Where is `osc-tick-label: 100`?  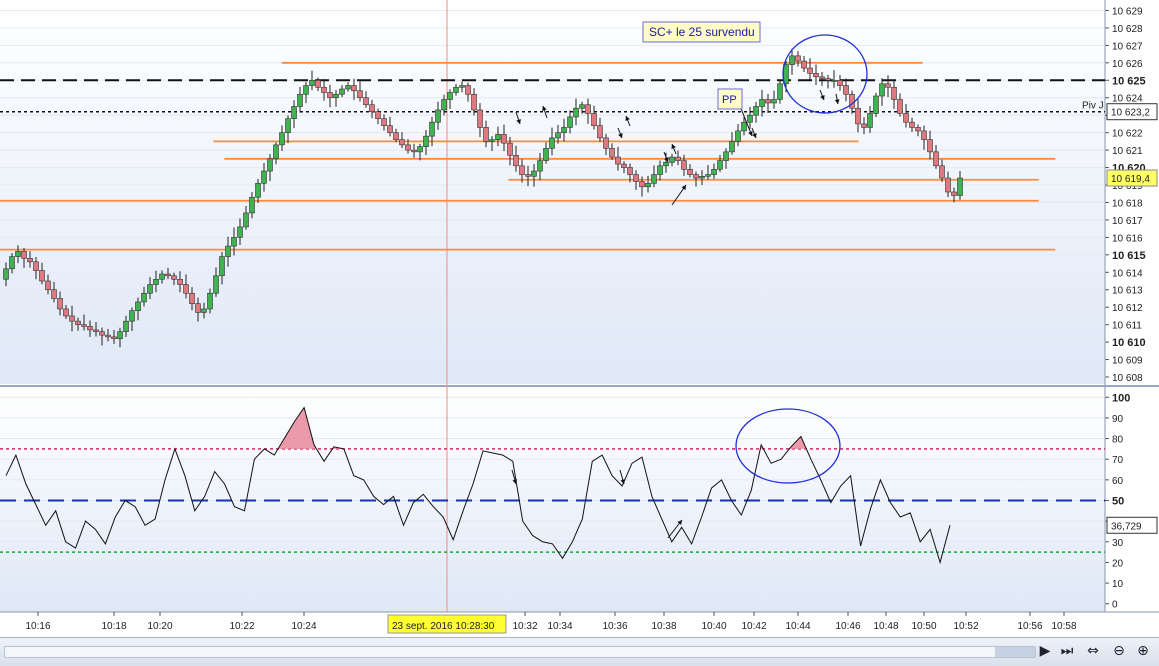
osc-tick-label: 100 is located at coordinates (1121, 398).